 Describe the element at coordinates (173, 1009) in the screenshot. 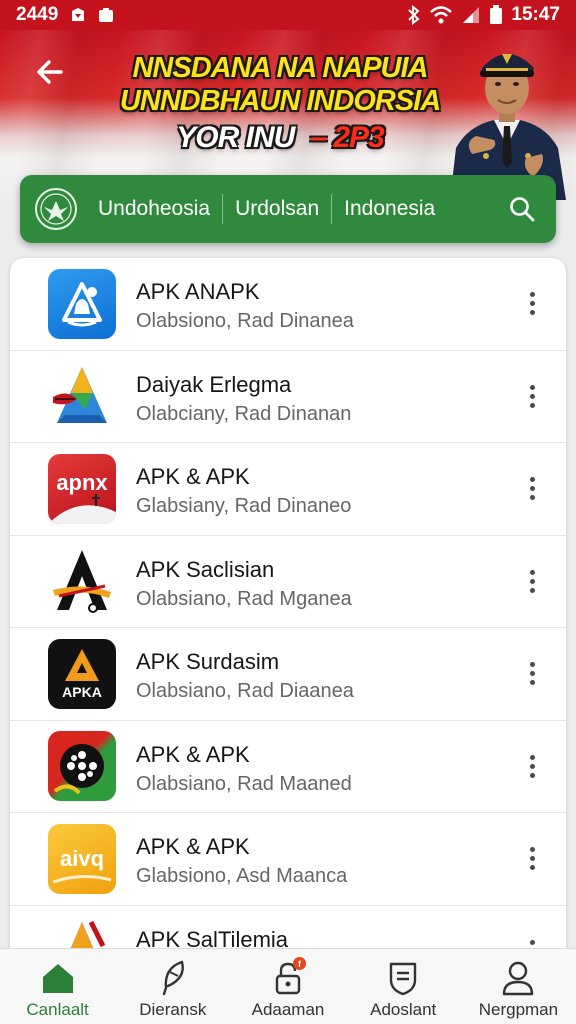

I see `nav-label: Dieransk` at that location.